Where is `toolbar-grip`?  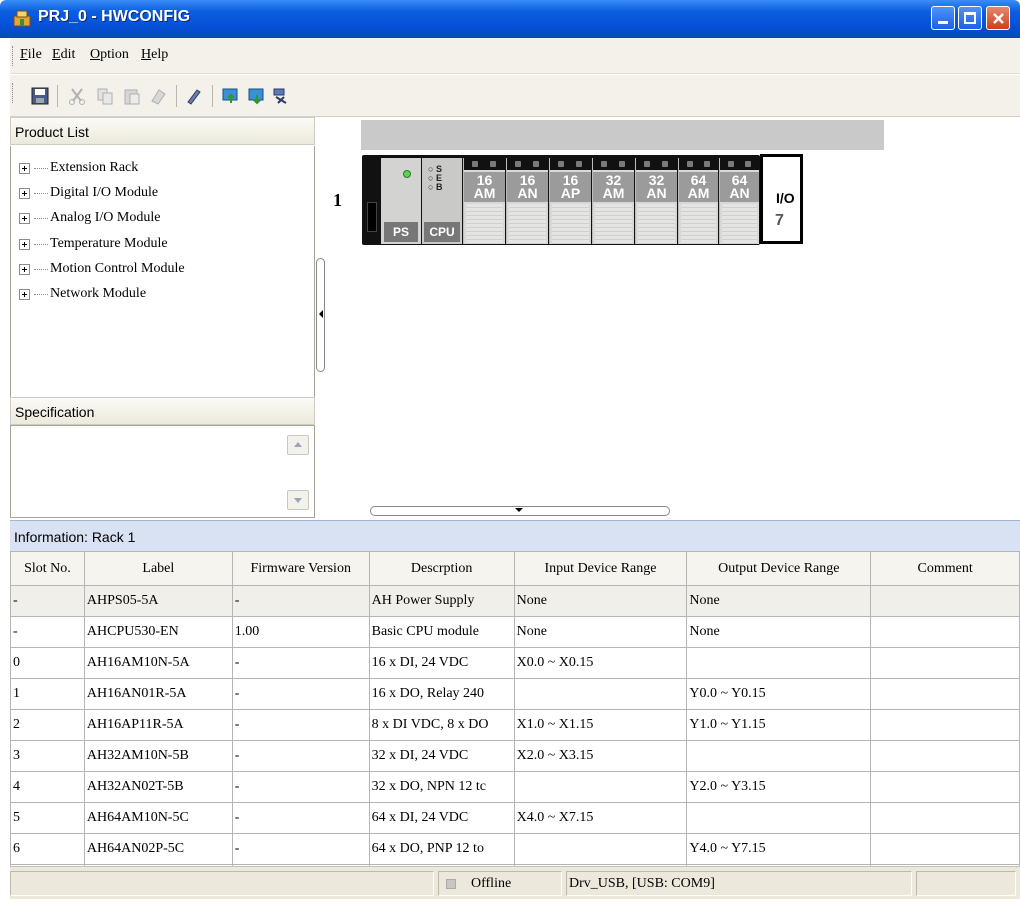
toolbar-grip is located at coordinates (13, 93).